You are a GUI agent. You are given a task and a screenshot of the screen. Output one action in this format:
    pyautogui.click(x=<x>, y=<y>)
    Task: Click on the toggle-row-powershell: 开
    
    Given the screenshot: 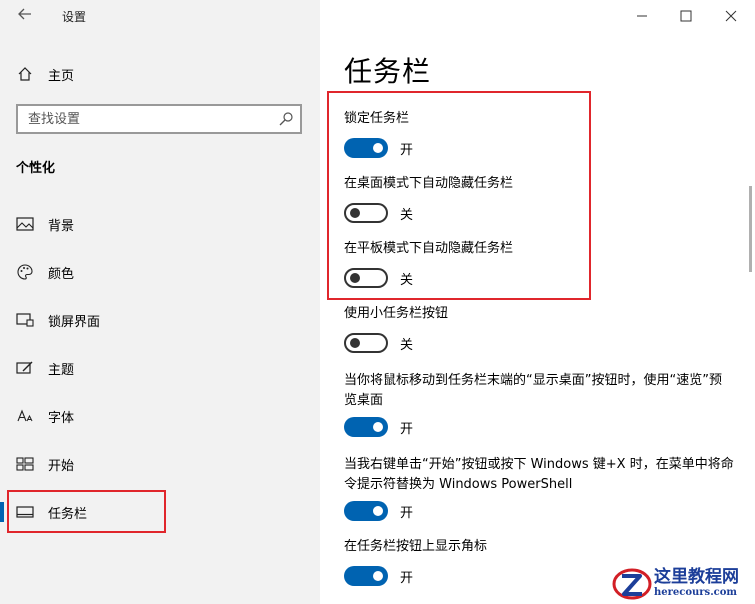 What is the action you would take?
    pyautogui.click(x=378, y=511)
    